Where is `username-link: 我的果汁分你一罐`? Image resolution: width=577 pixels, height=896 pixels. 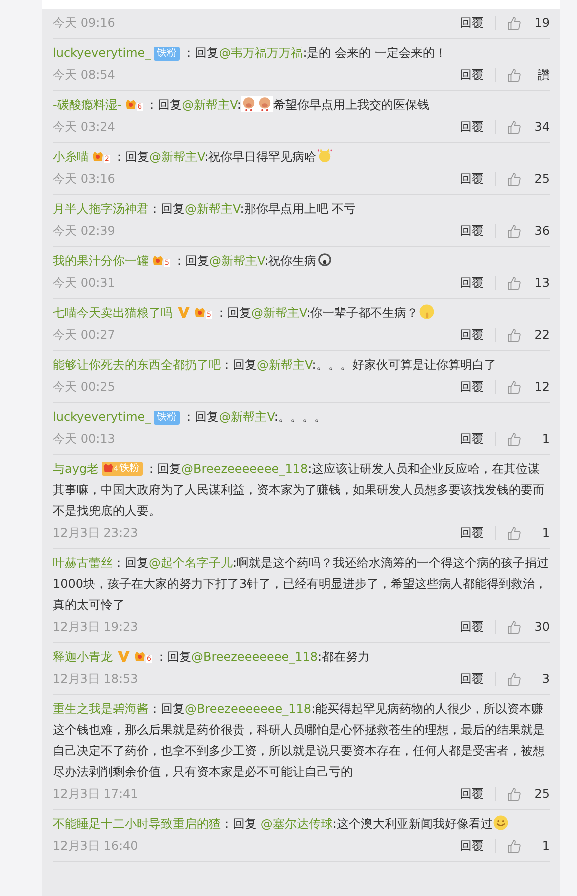
username-link: 我的果汁分你一罐 is located at coordinates (101, 261).